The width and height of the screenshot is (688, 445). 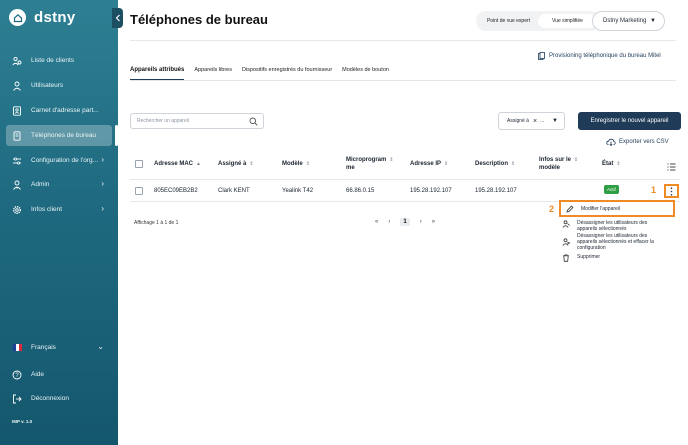 I want to click on column-header-label: Infos sur le, so click(x=555, y=160).